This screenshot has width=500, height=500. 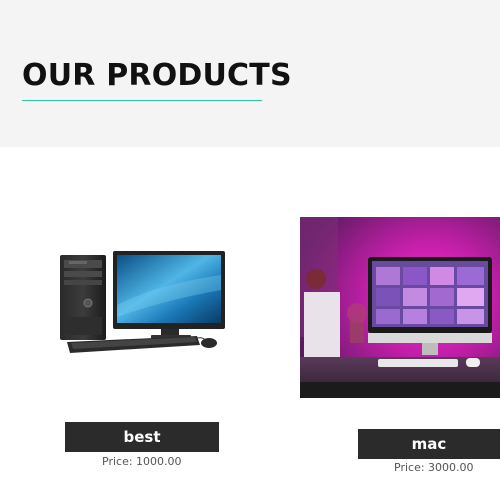 What do you see at coordinates (142, 100) in the screenshot?
I see `title-underline` at bounding box center [142, 100].